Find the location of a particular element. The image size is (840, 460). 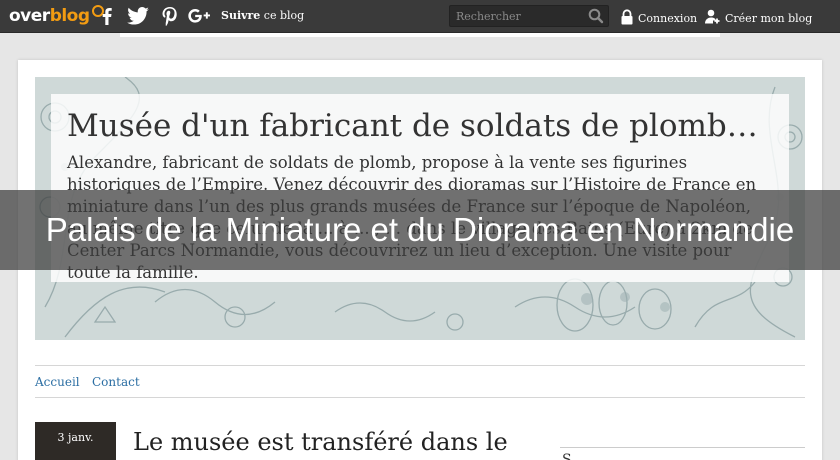

menu-divider-top is located at coordinates (420, 365).